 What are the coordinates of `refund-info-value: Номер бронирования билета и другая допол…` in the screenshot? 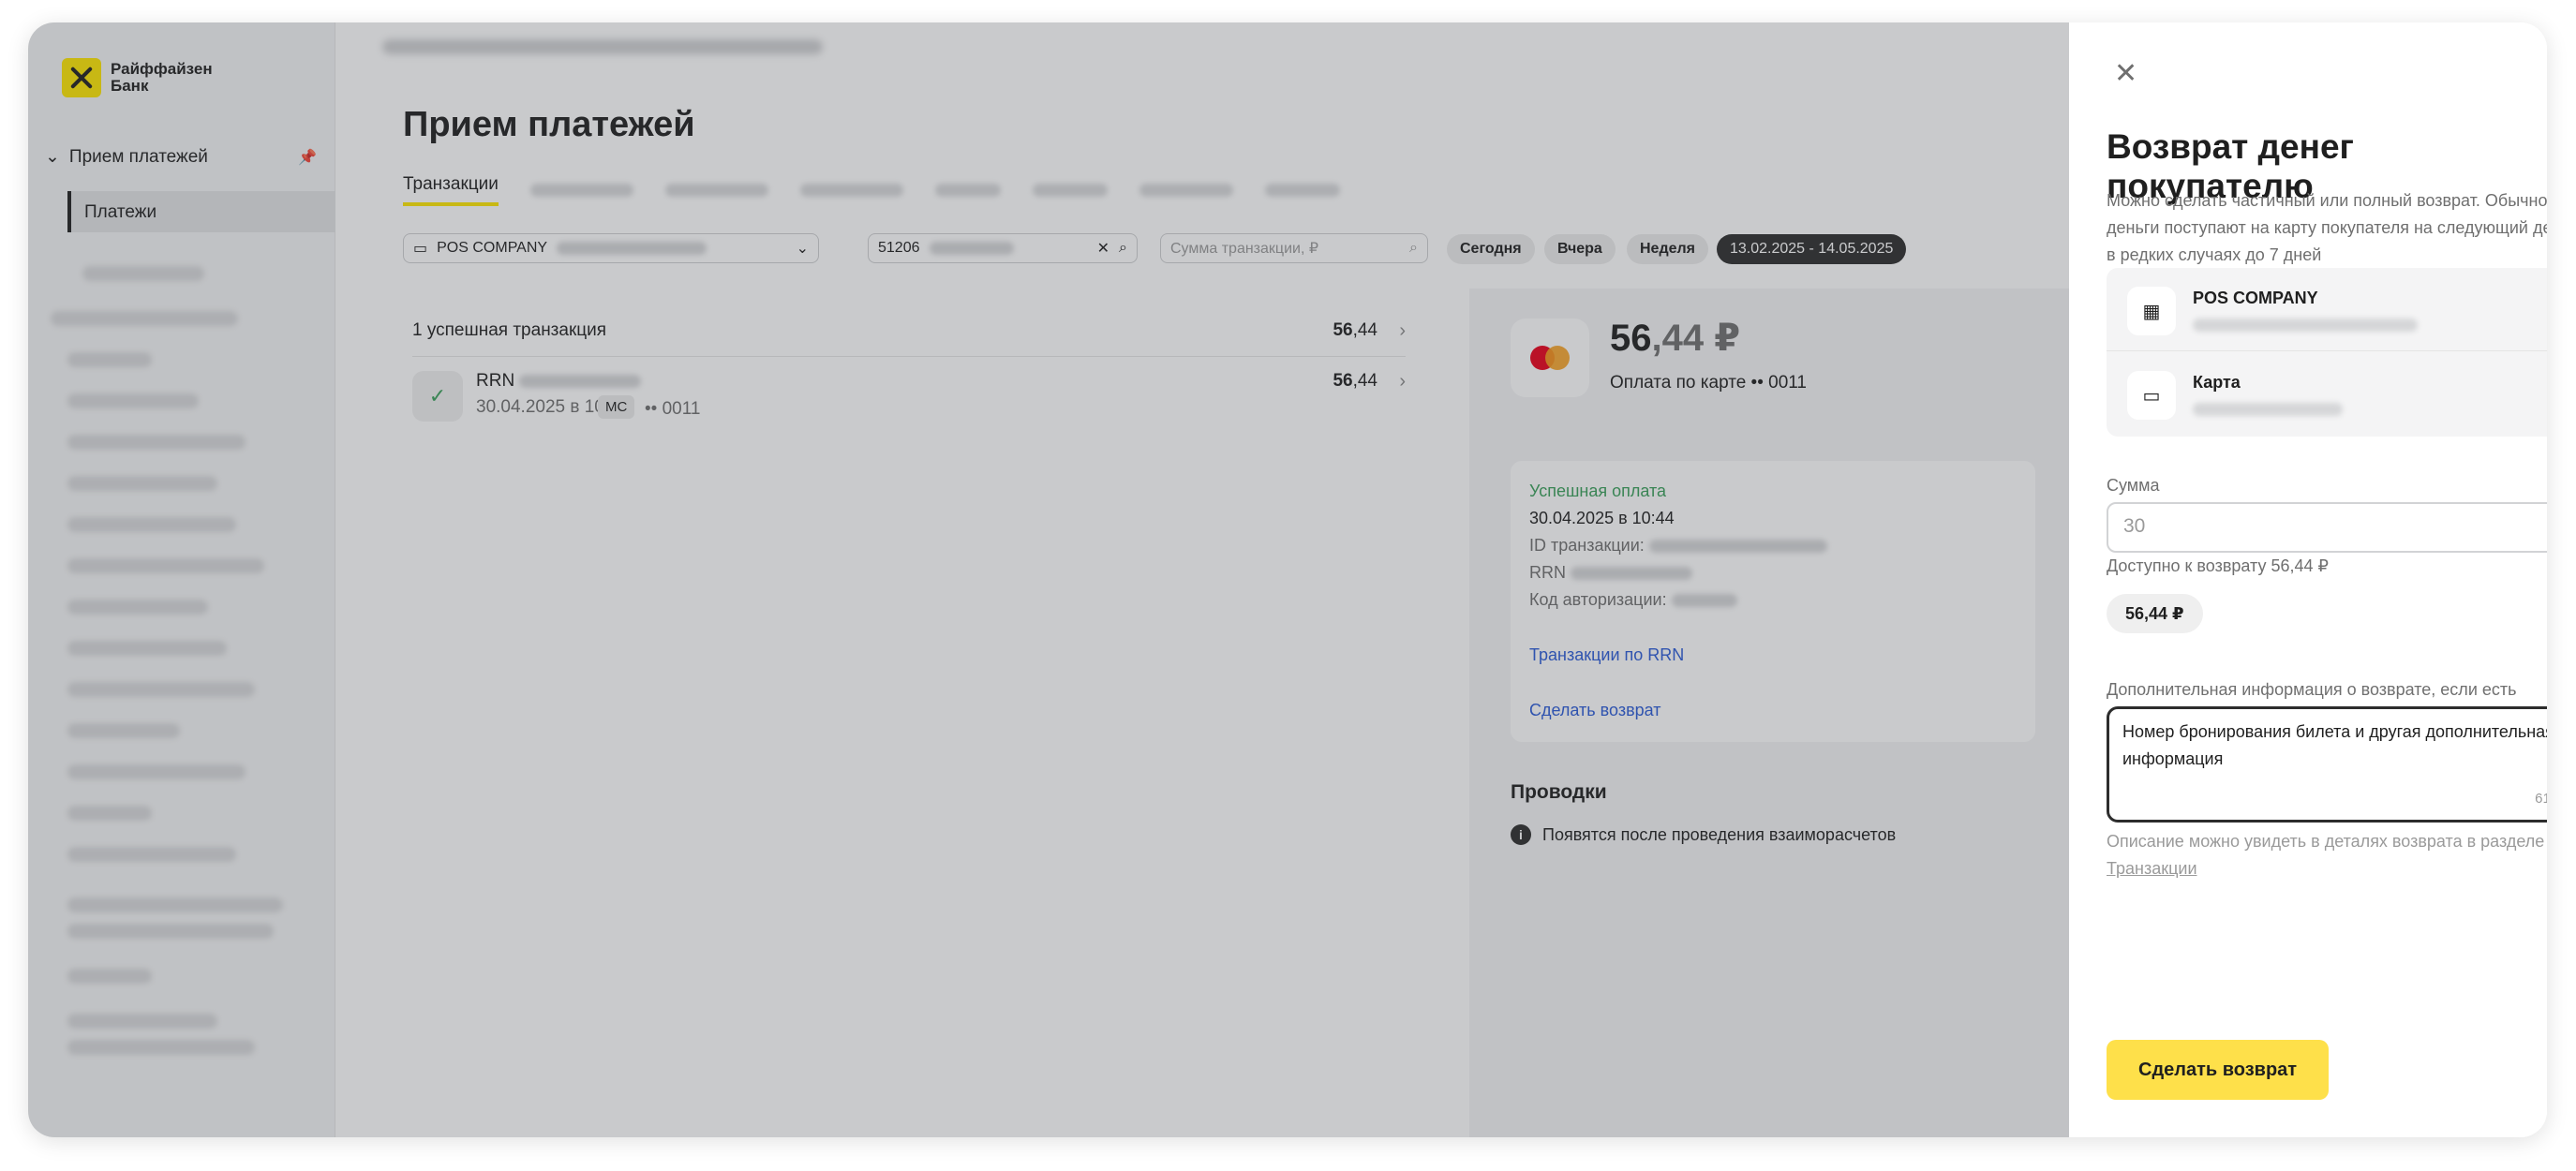 It's located at (2334, 745).